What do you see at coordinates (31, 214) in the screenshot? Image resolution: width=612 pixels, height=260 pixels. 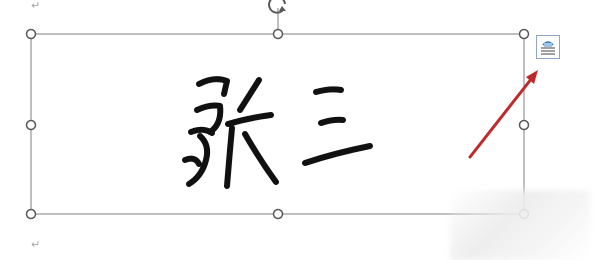 I see `resize-handle-bottom-left` at bounding box center [31, 214].